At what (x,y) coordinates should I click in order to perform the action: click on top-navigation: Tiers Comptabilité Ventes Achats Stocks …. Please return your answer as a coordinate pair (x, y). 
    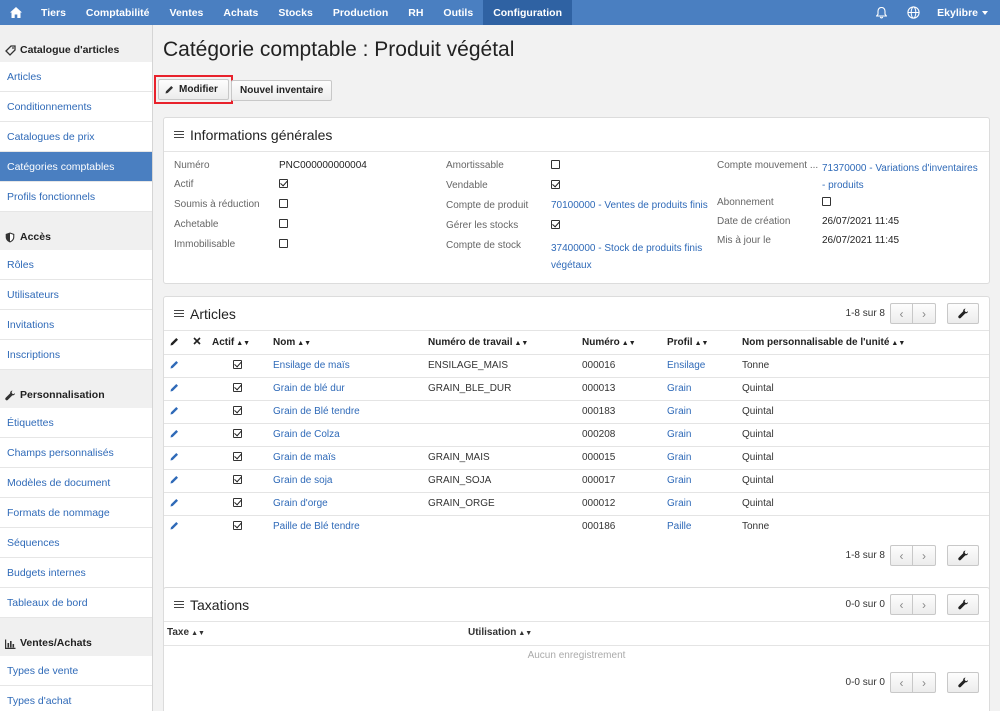
    Looking at the image, I should click on (500, 12).